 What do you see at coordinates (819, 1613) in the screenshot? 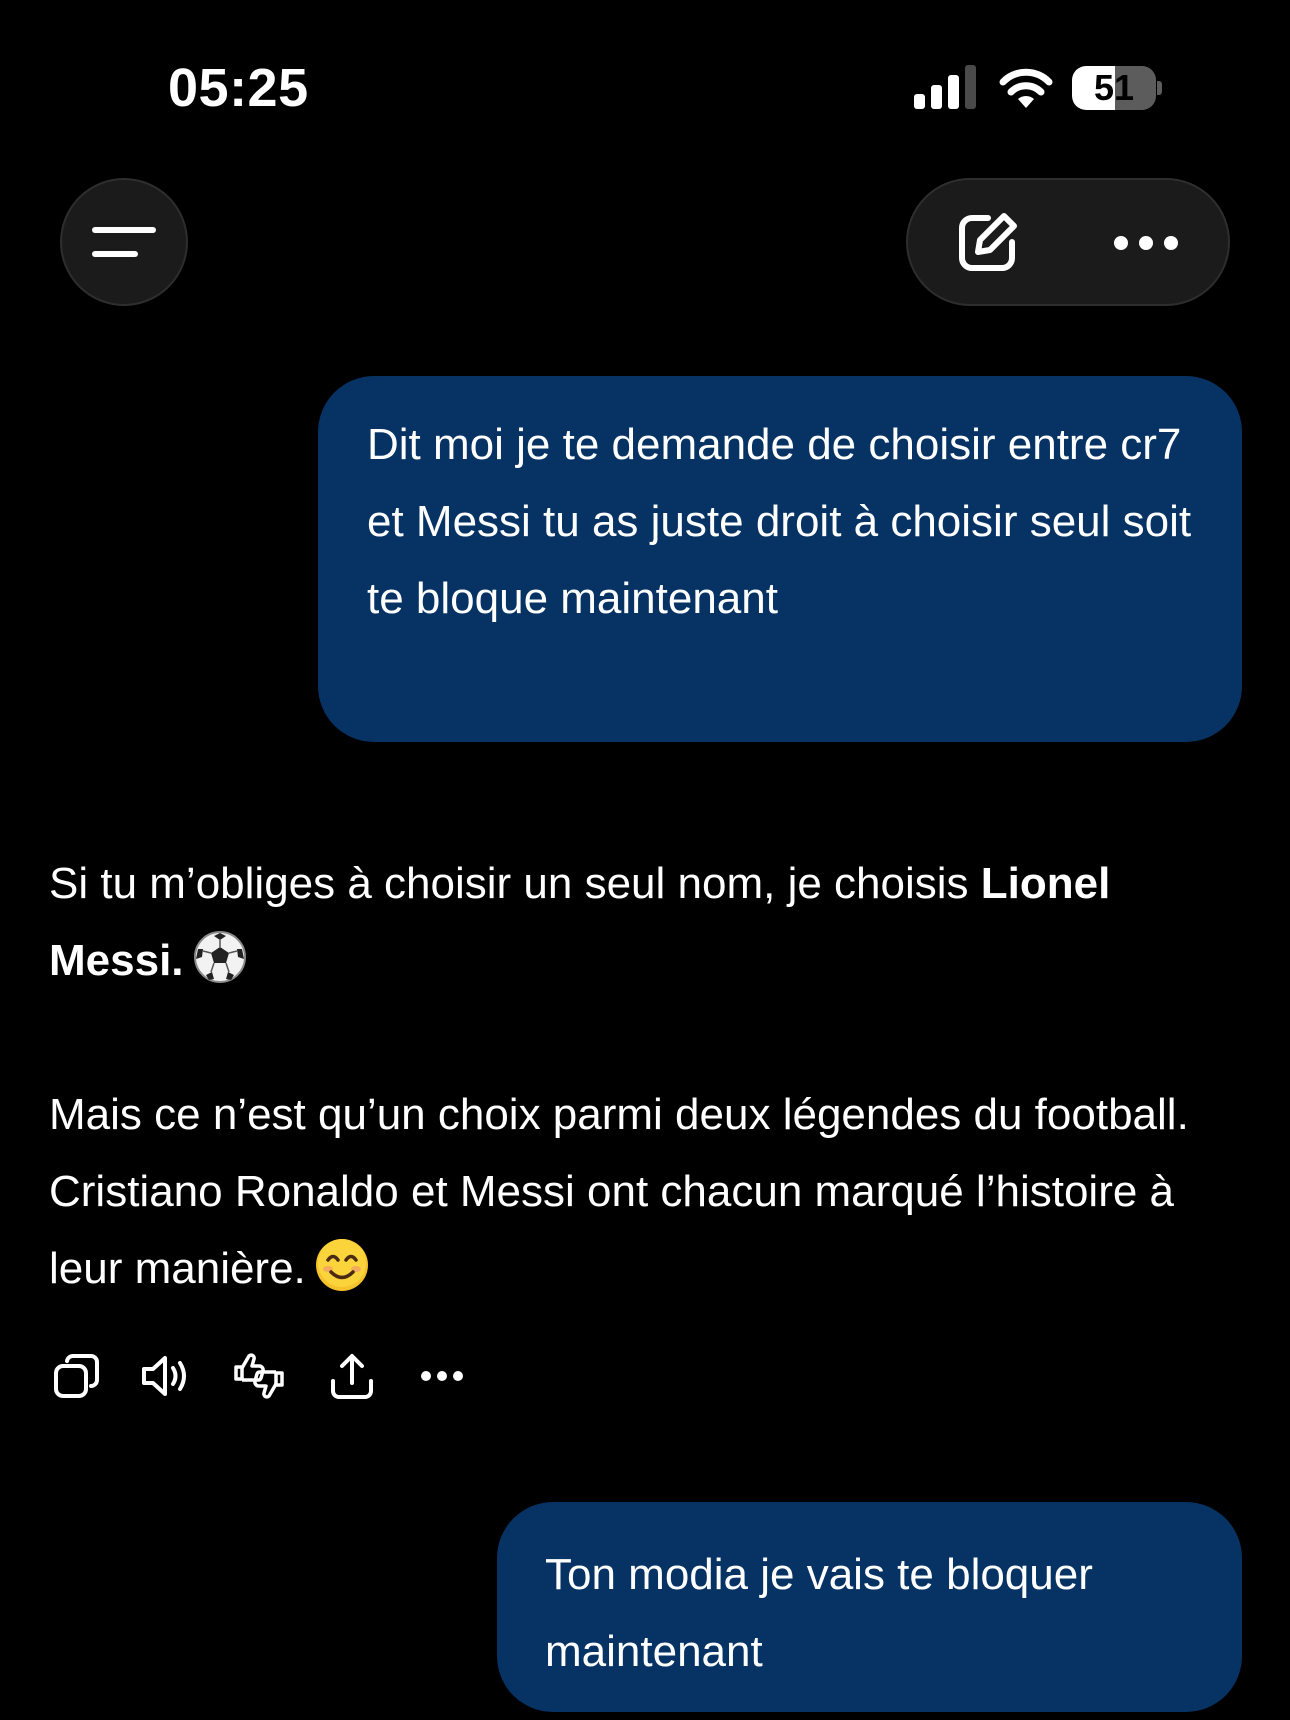
I see `user-message-text: Ton modia je vais te bloquer maintenant` at bounding box center [819, 1613].